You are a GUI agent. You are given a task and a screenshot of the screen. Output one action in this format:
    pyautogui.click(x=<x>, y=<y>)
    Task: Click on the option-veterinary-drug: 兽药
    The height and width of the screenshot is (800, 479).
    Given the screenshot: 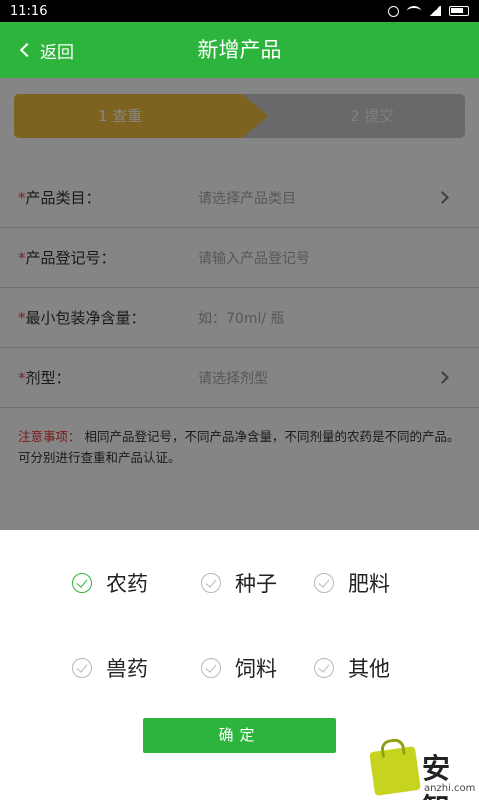 What is the action you would take?
    pyautogui.click(x=110, y=668)
    